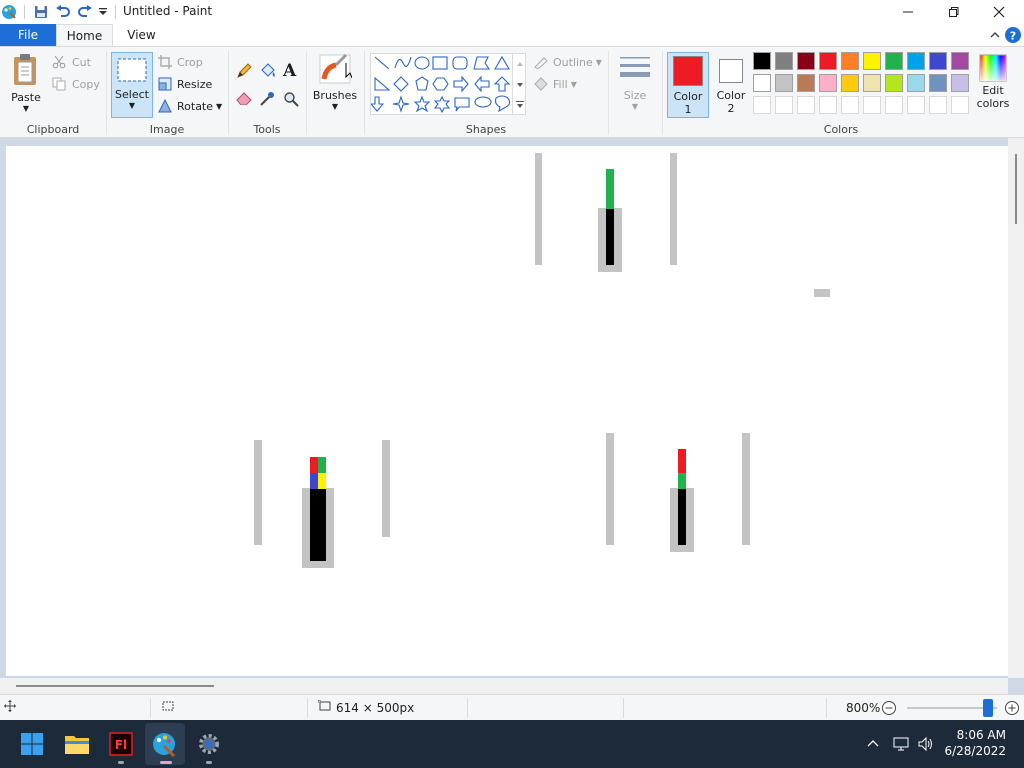 This screenshot has width=1024, height=768. I want to click on minimize-button, so click(908, 12).